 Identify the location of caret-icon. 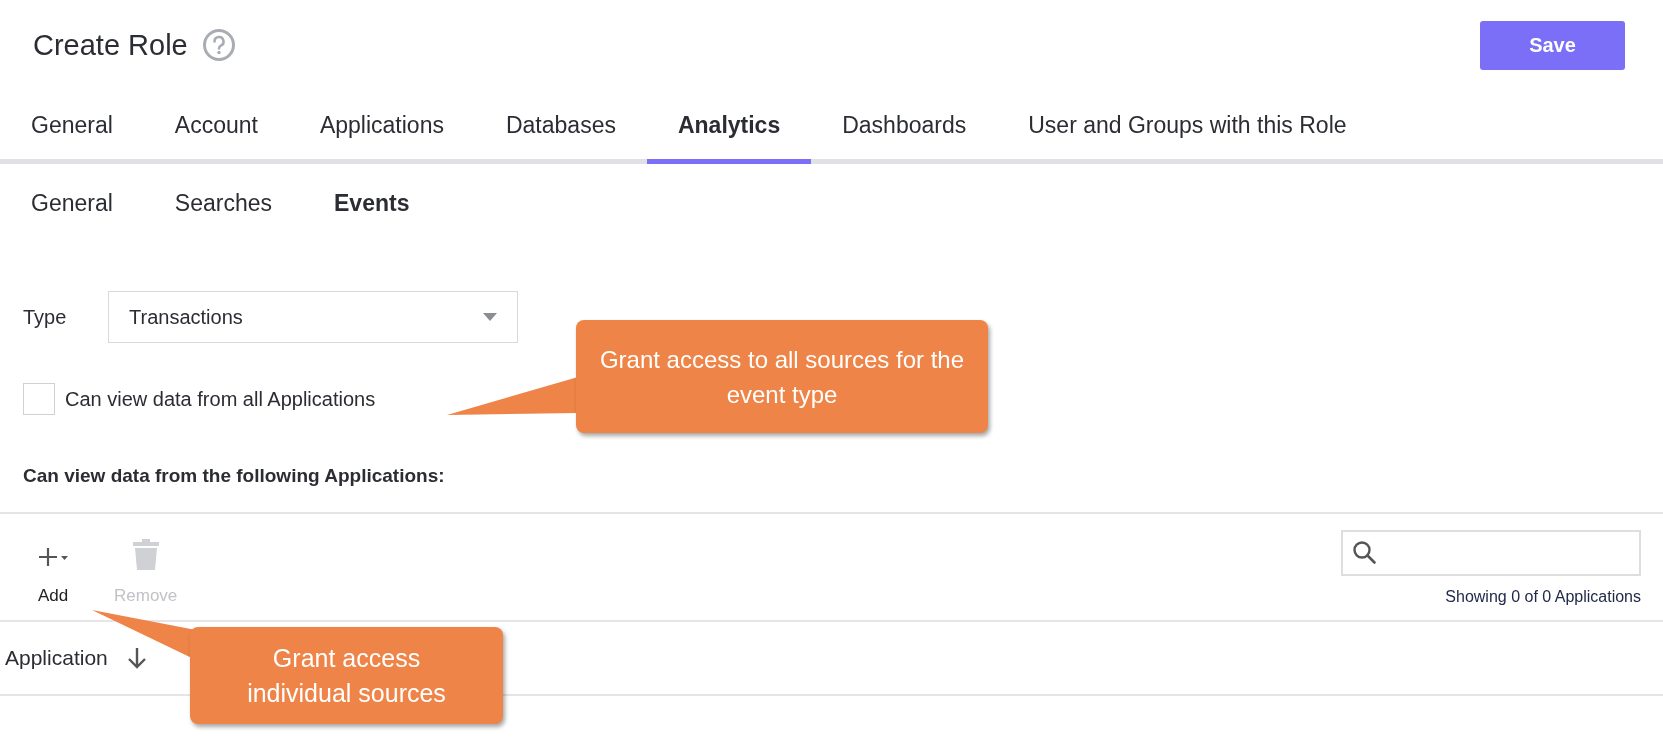
(490, 317).